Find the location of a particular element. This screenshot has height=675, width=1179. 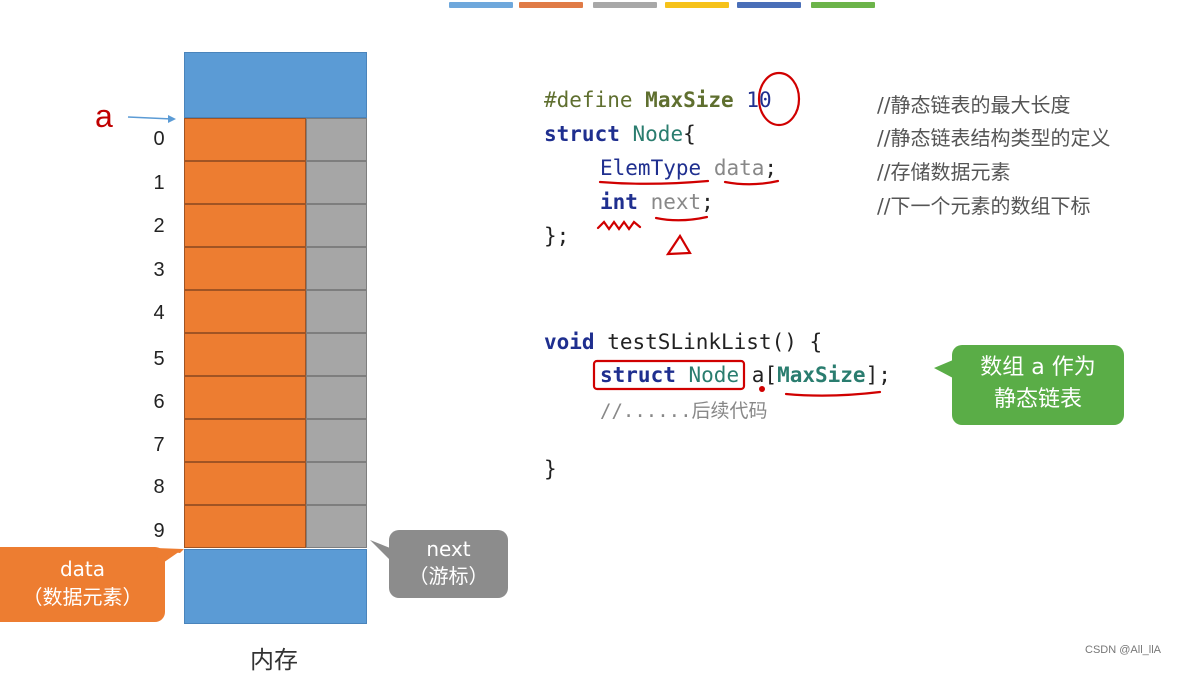

maxsize-underline-annotation is located at coordinates (833, 393).